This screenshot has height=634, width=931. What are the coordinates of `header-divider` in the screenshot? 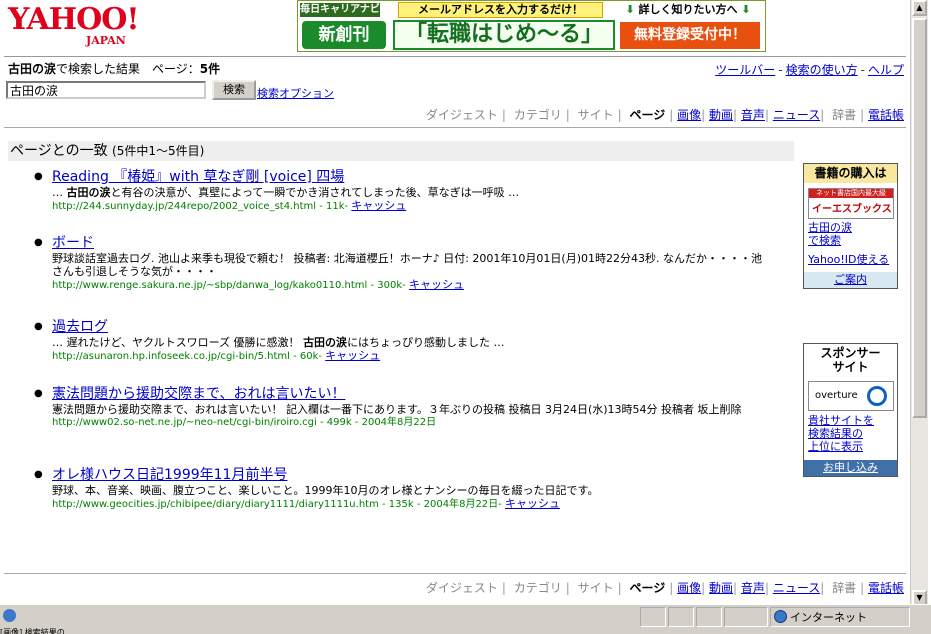 It's located at (455, 56).